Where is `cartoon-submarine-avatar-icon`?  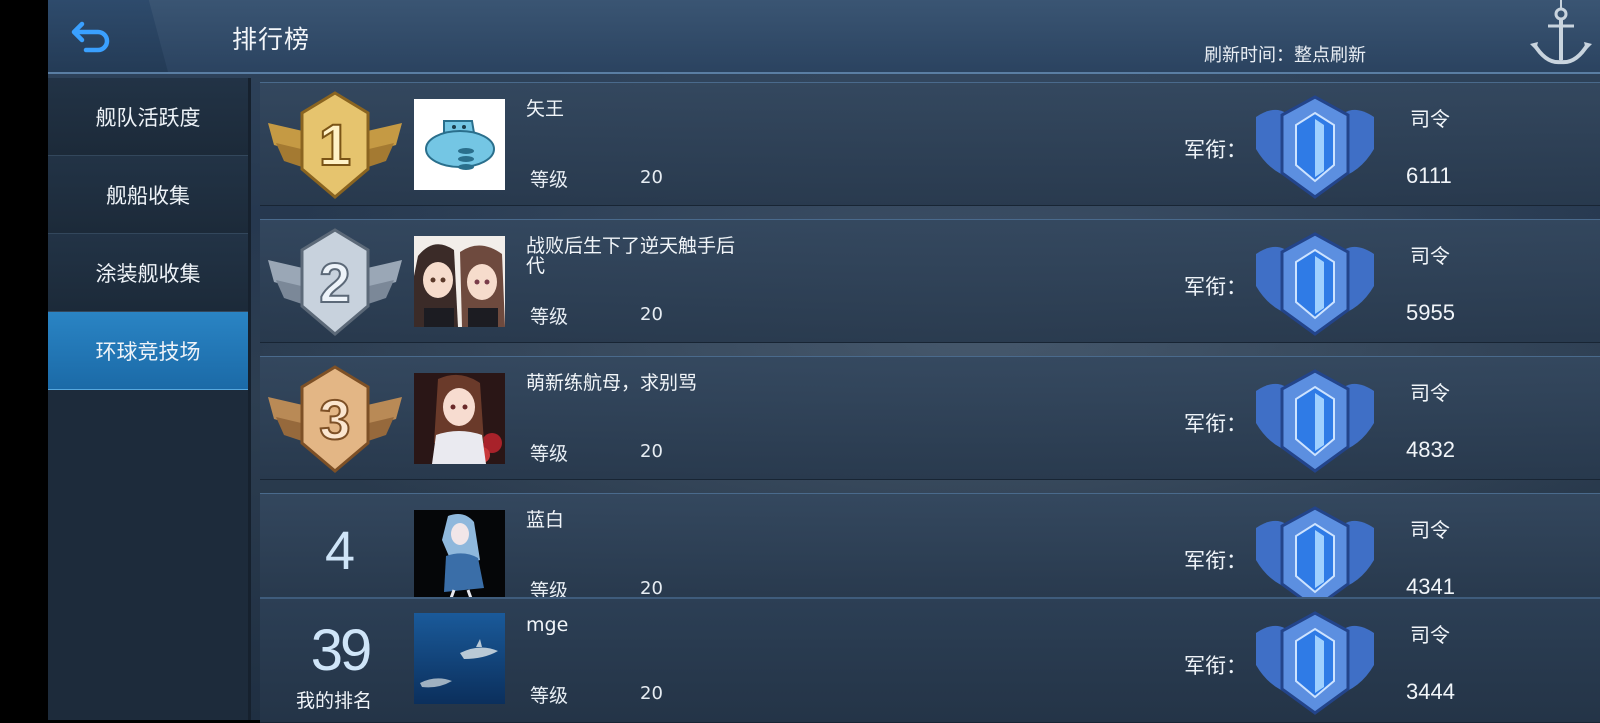
cartoon-submarine-avatar-icon is located at coordinates (459, 144).